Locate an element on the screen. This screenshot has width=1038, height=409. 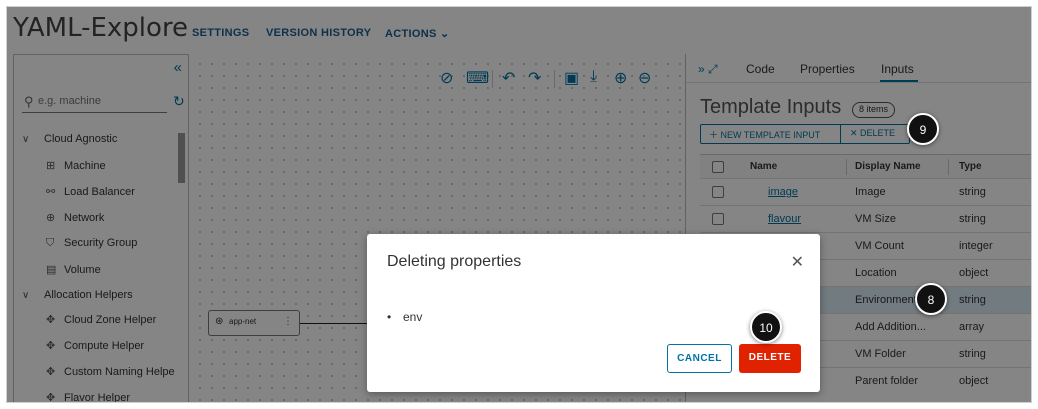
confirm-delete-button: DELETE is located at coordinates (770, 358).